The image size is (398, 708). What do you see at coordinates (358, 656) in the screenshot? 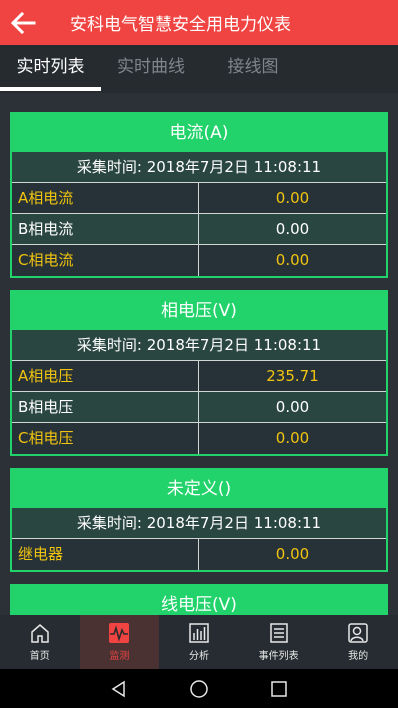
I see `nav-label: 我的` at bounding box center [358, 656].